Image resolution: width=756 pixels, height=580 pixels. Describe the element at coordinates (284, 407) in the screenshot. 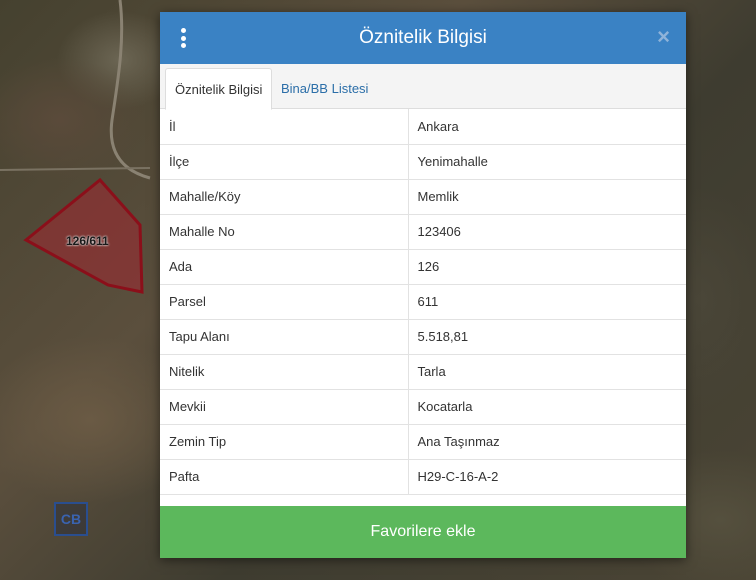

I see `attribute-key: Mevkii` at that location.